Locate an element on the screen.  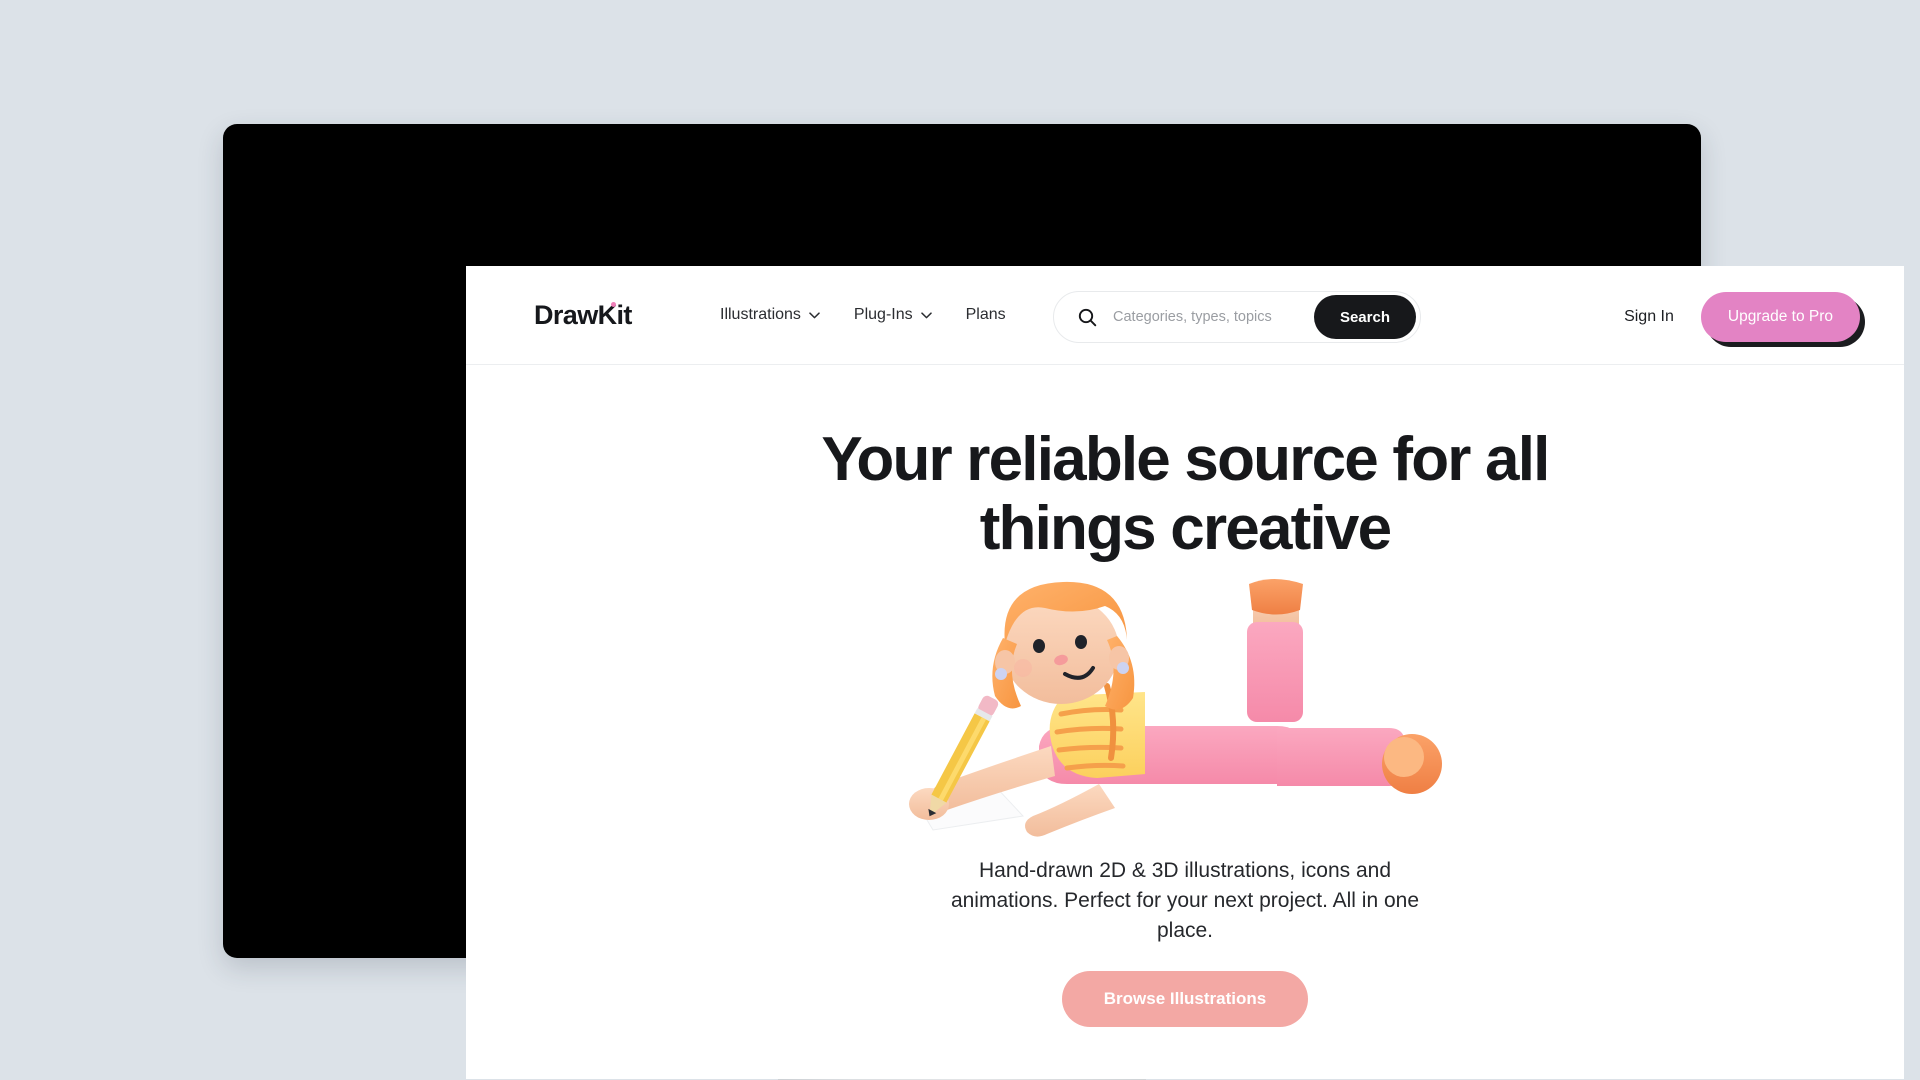
nav-item-illustrations: Illustrations is located at coordinates (770, 315).